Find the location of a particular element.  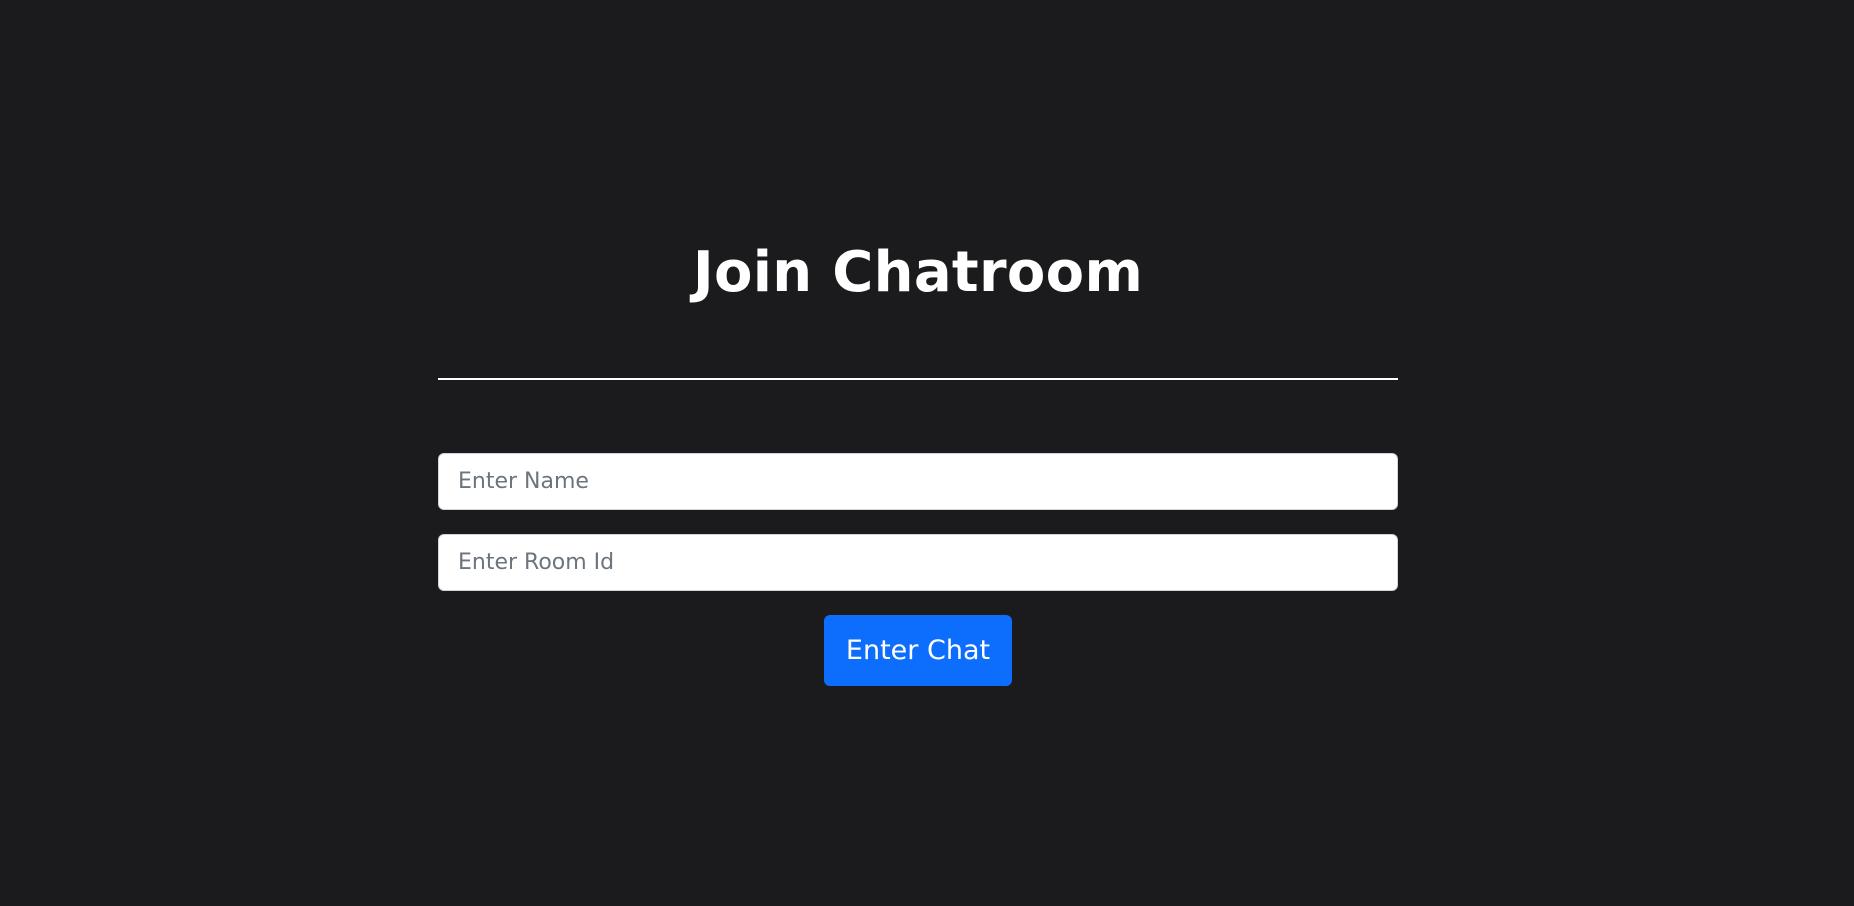

title-divider is located at coordinates (918, 379).